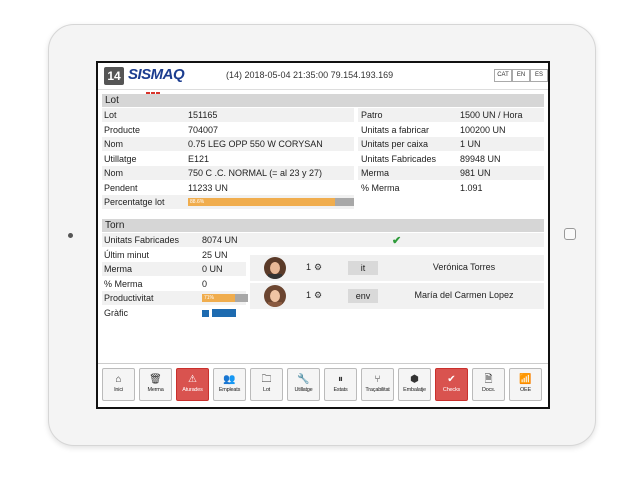 The image size is (640, 480). What do you see at coordinates (397, 296) in the screenshot?
I see `operator-row: 1 ⚙ env María del Carmen Lopez` at bounding box center [397, 296].